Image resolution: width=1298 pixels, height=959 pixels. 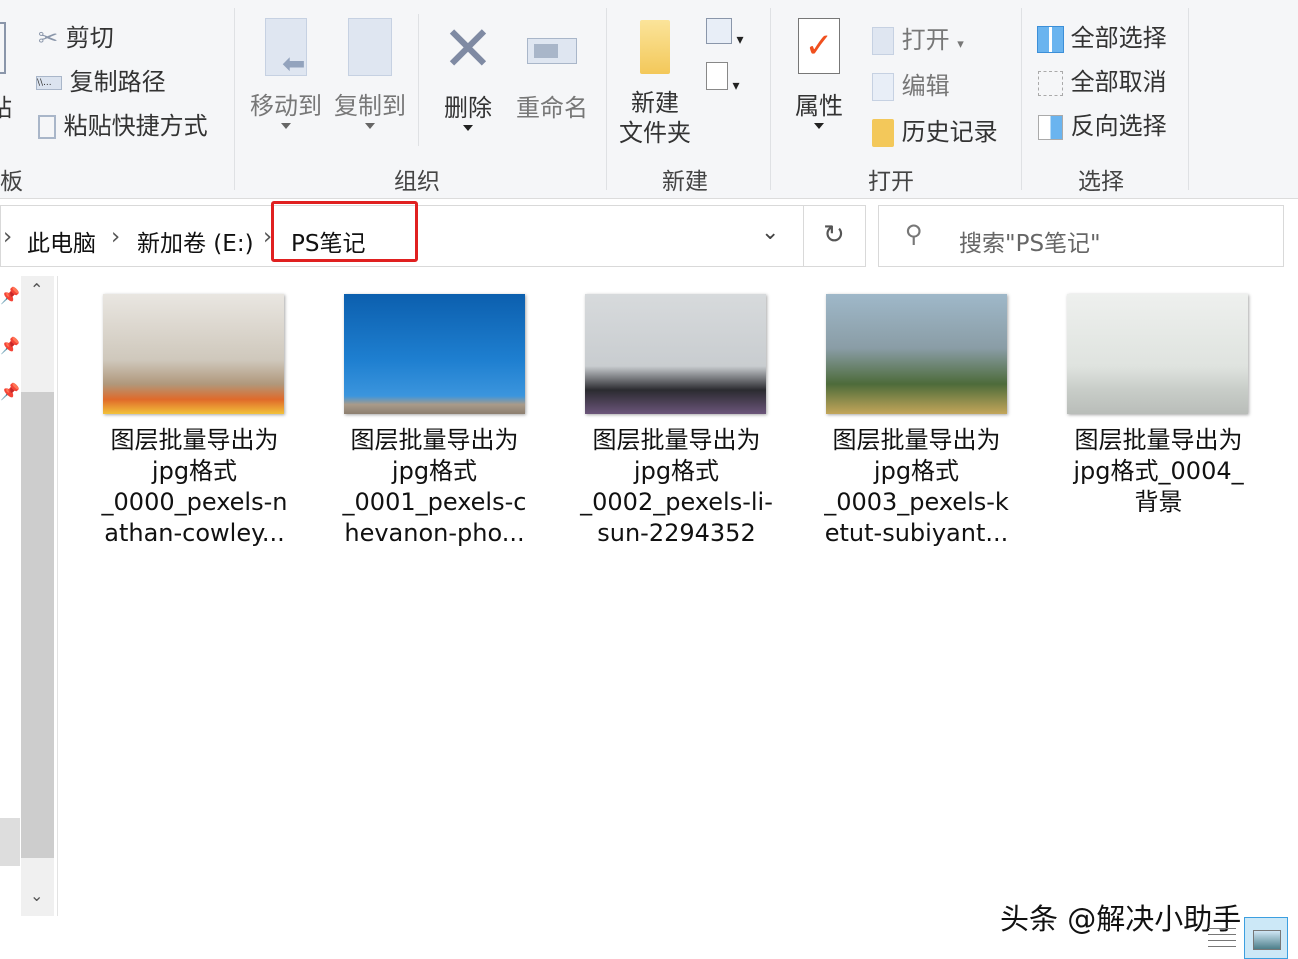 I want to click on search-input: 搜索"PS笔记", so click(x=1030, y=241).